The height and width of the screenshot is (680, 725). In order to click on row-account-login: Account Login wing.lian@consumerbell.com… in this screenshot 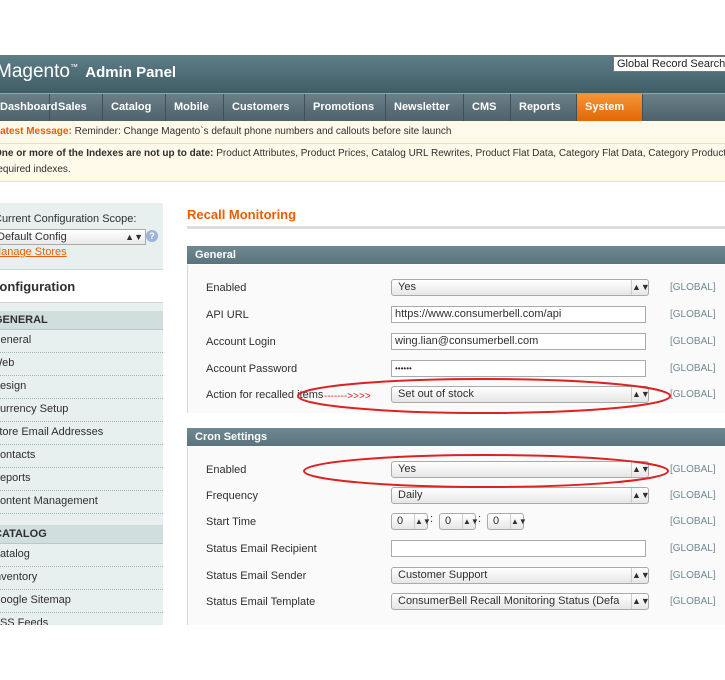, I will do `click(456, 342)`.